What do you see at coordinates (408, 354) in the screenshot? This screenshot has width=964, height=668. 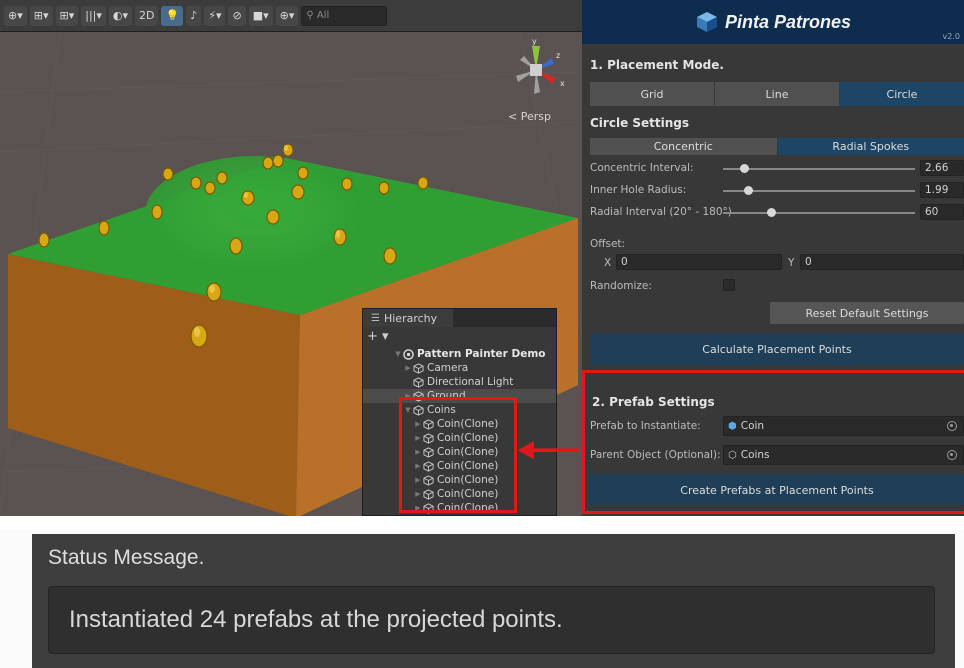 I see `unity-scene-icon` at bounding box center [408, 354].